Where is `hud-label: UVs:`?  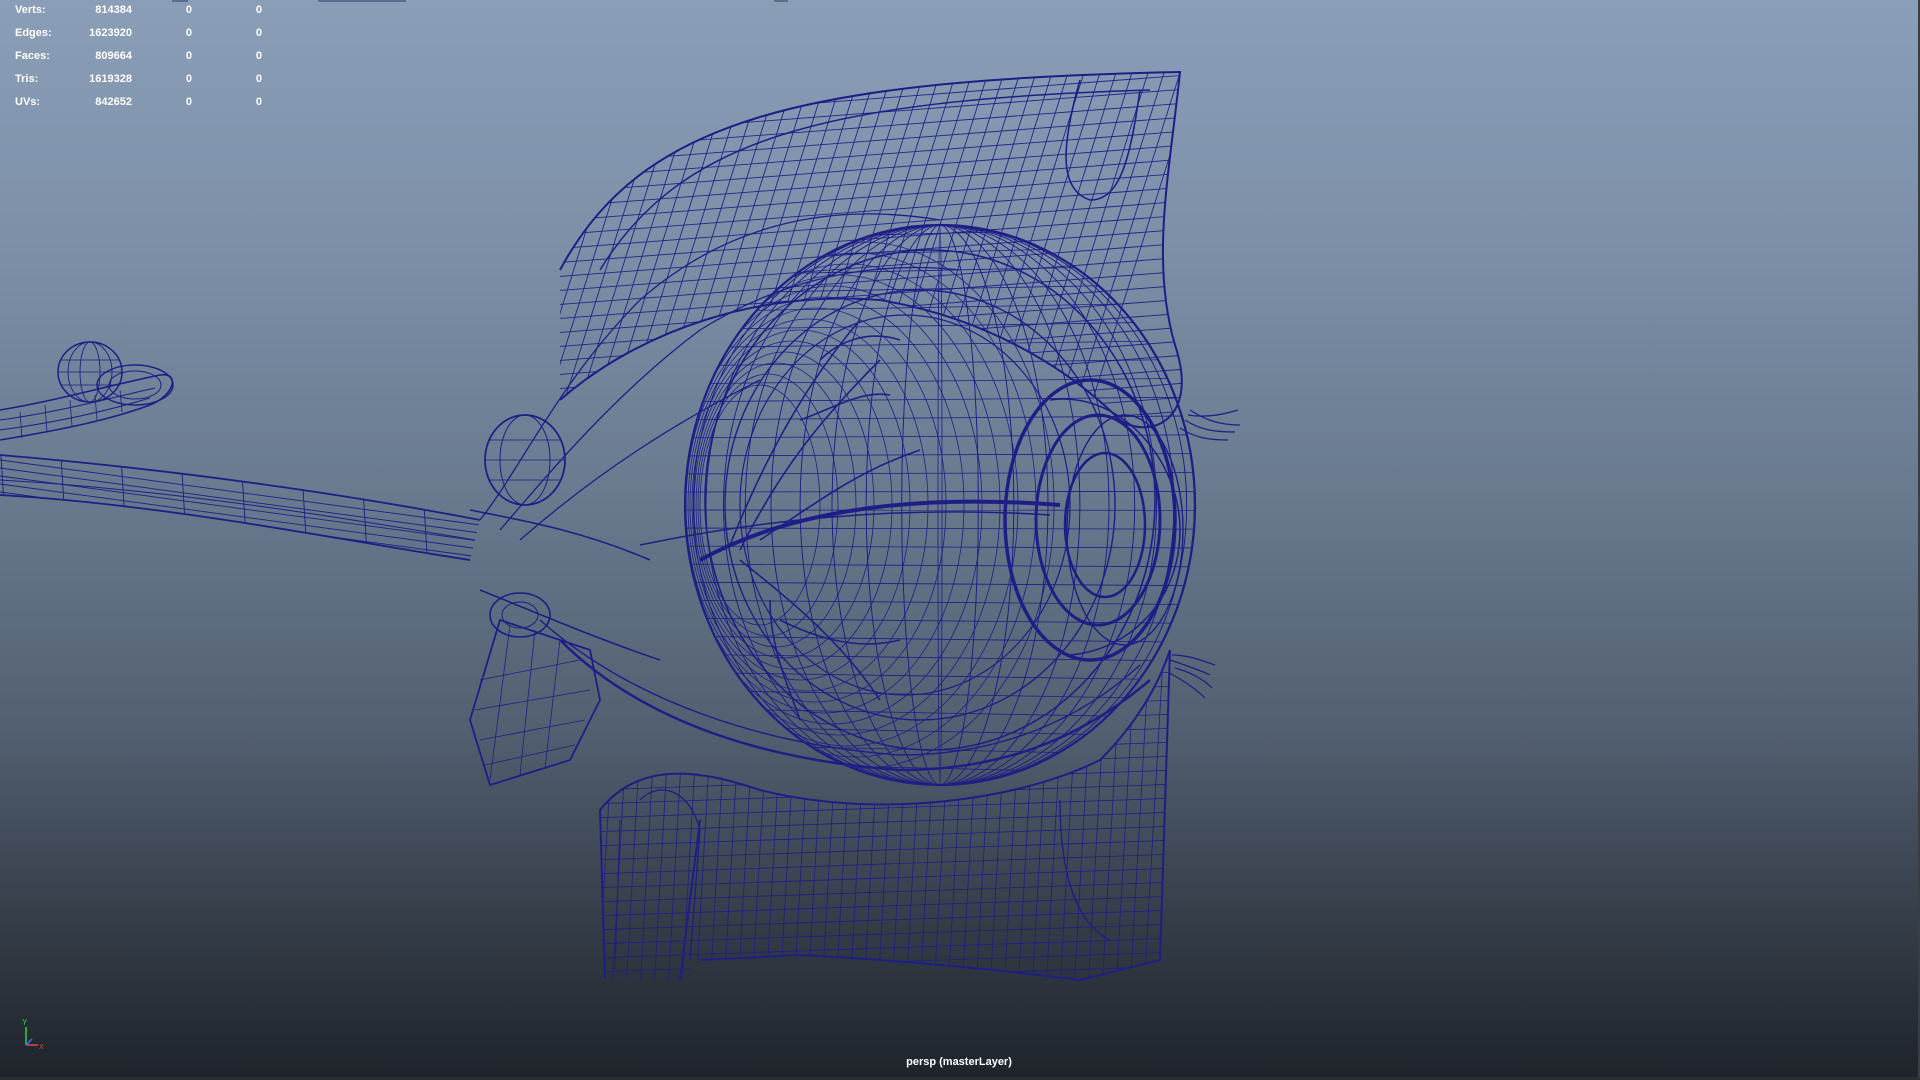
hud-label: UVs: is located at coordinates (28, 102).